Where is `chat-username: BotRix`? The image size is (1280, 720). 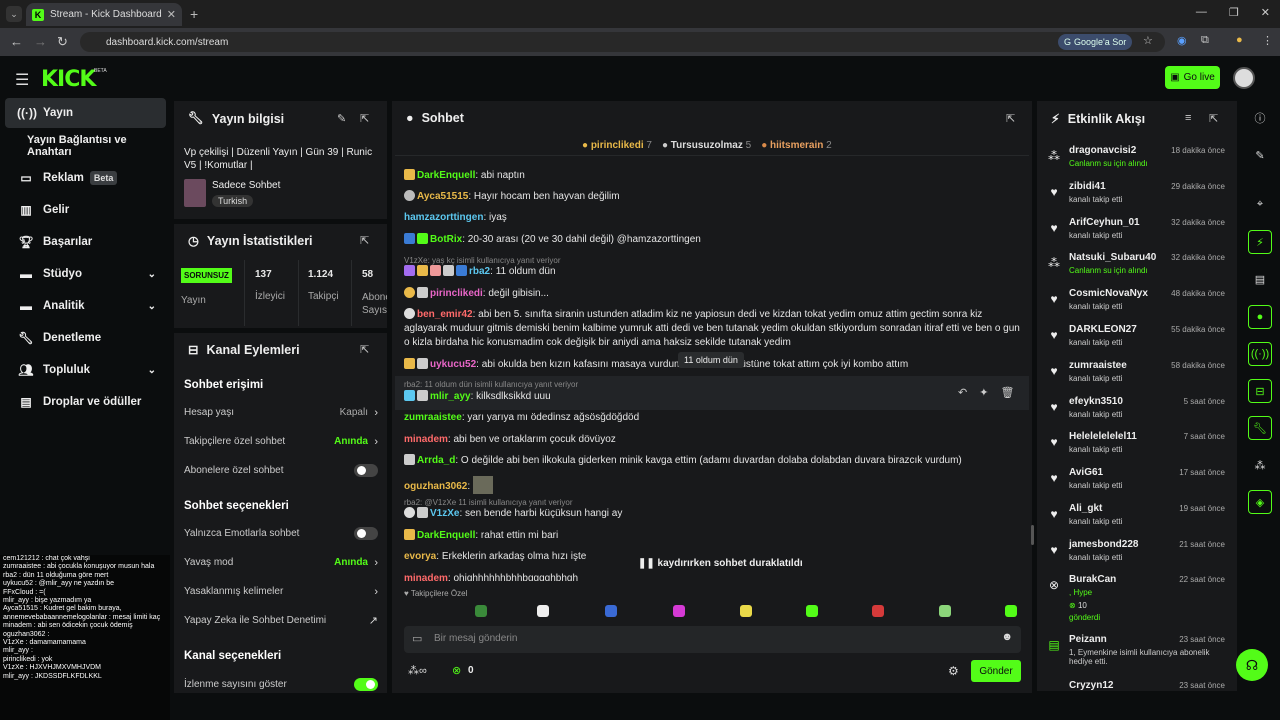
chat-username: BotRix is located at coordinates (446, 239).